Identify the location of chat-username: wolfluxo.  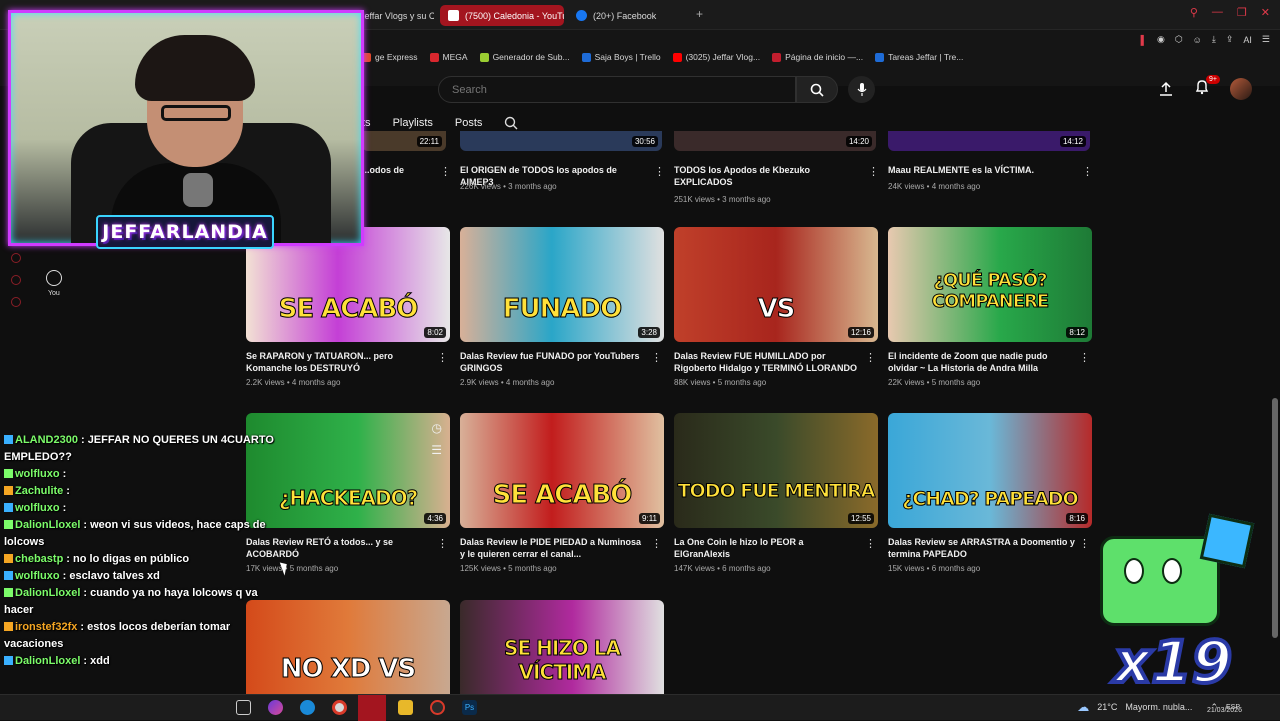
(37, 508).